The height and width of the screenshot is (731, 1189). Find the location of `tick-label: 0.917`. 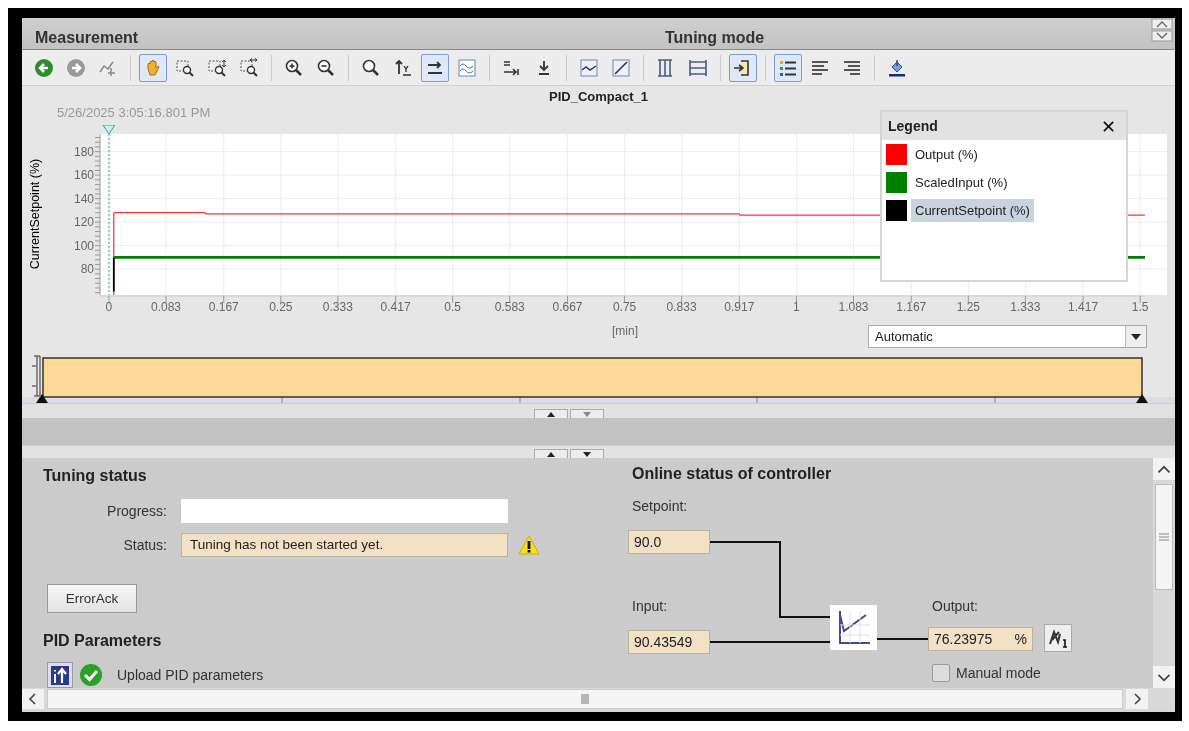

tick-label: 0.917 is located at coordinates (739, 307).